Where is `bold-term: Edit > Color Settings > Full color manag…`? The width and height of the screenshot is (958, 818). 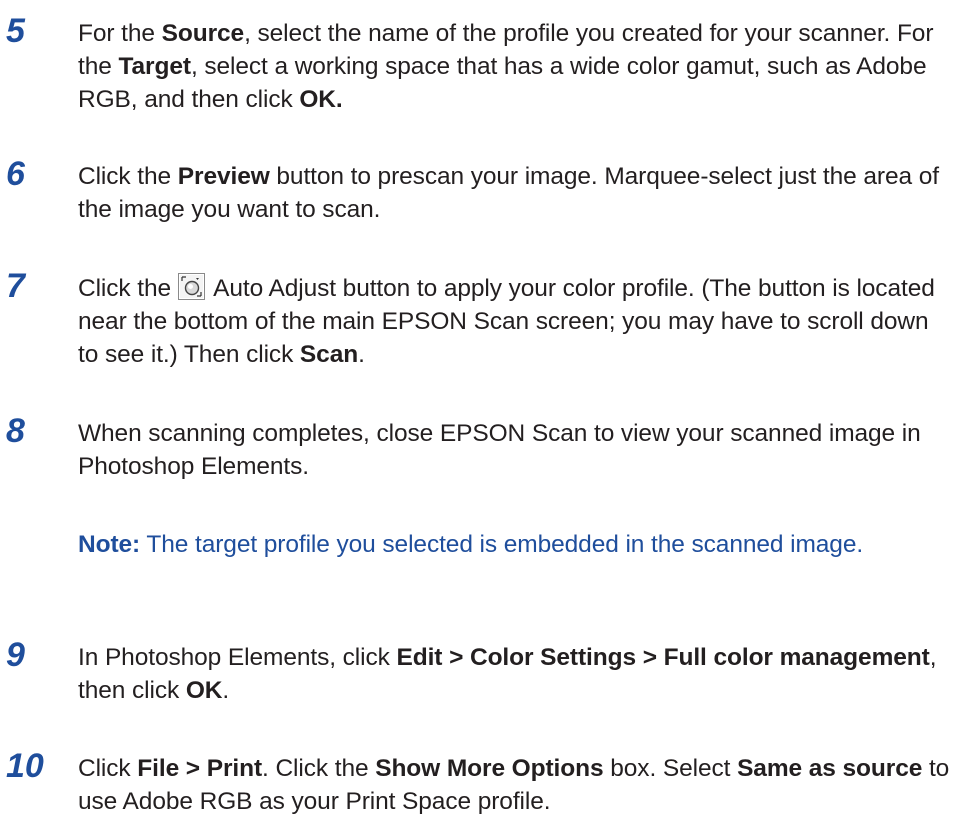
bold-term: Edit > Color Settings > Full color manag… is located at coordinates (663, 657).